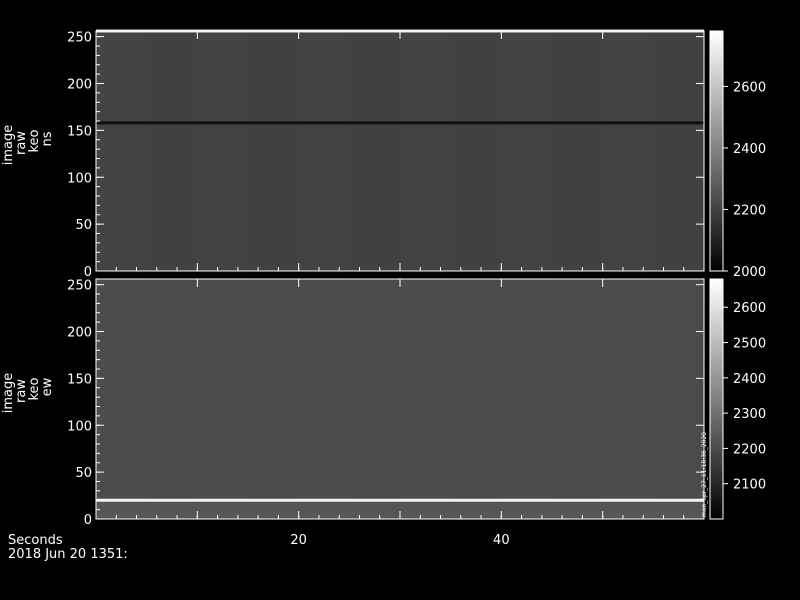 The height and width of the screenshot is (600, 800). What do you see at coordinates (47, 138) in the screenshot?
I see `y-axis-label-word: ns` at bounding box center [47, 138].